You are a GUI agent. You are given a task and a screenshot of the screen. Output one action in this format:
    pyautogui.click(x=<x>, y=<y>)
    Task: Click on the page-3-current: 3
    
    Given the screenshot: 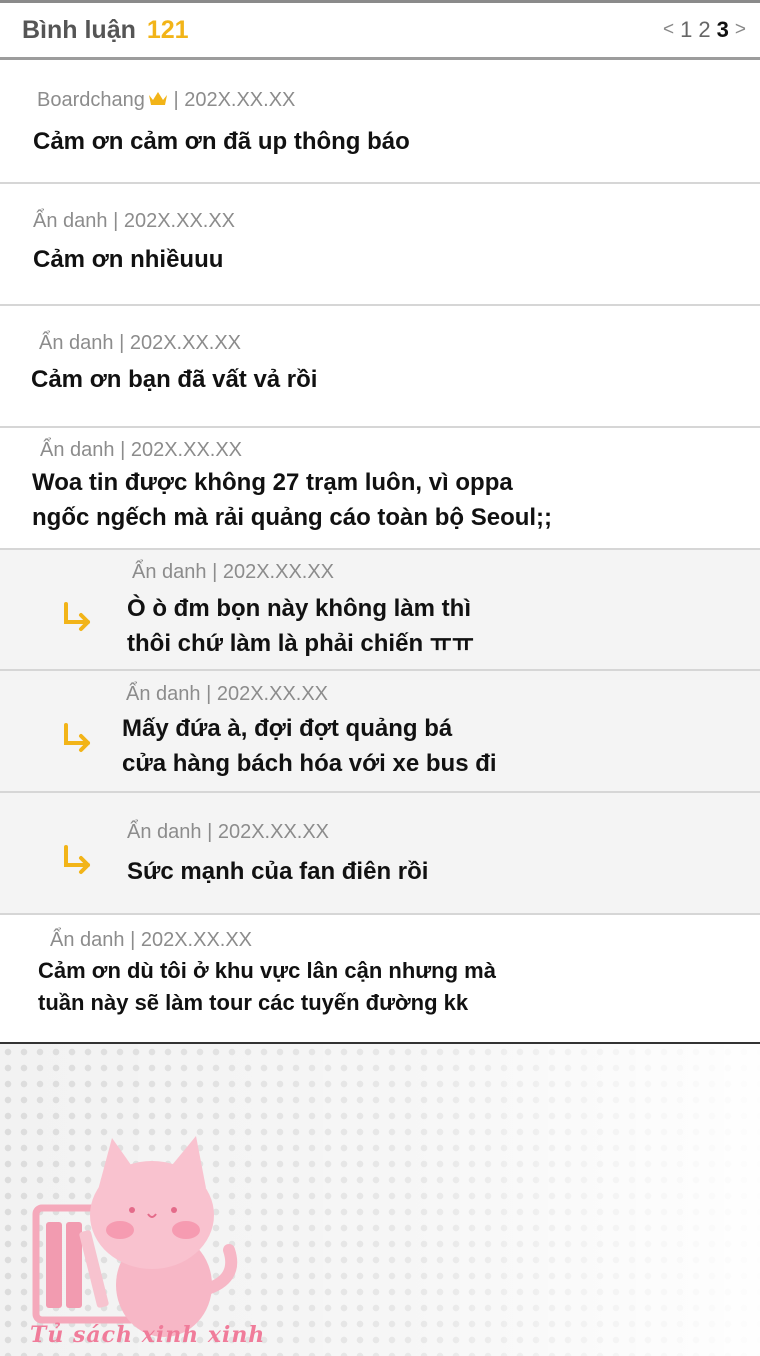 What is the action you would take?
    pyautogui.click(x=723, y=30)
    